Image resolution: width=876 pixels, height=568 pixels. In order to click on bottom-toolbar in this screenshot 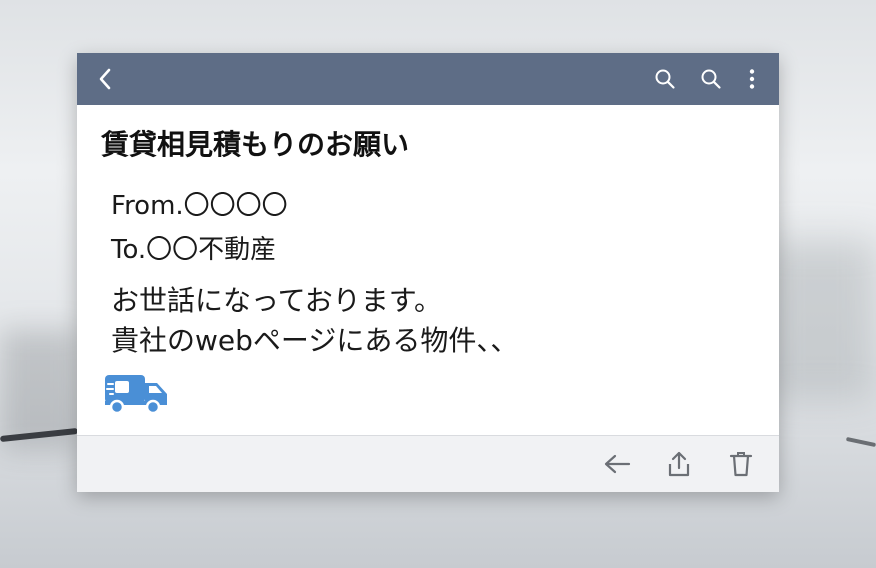, I will do `click(428, 463)`.